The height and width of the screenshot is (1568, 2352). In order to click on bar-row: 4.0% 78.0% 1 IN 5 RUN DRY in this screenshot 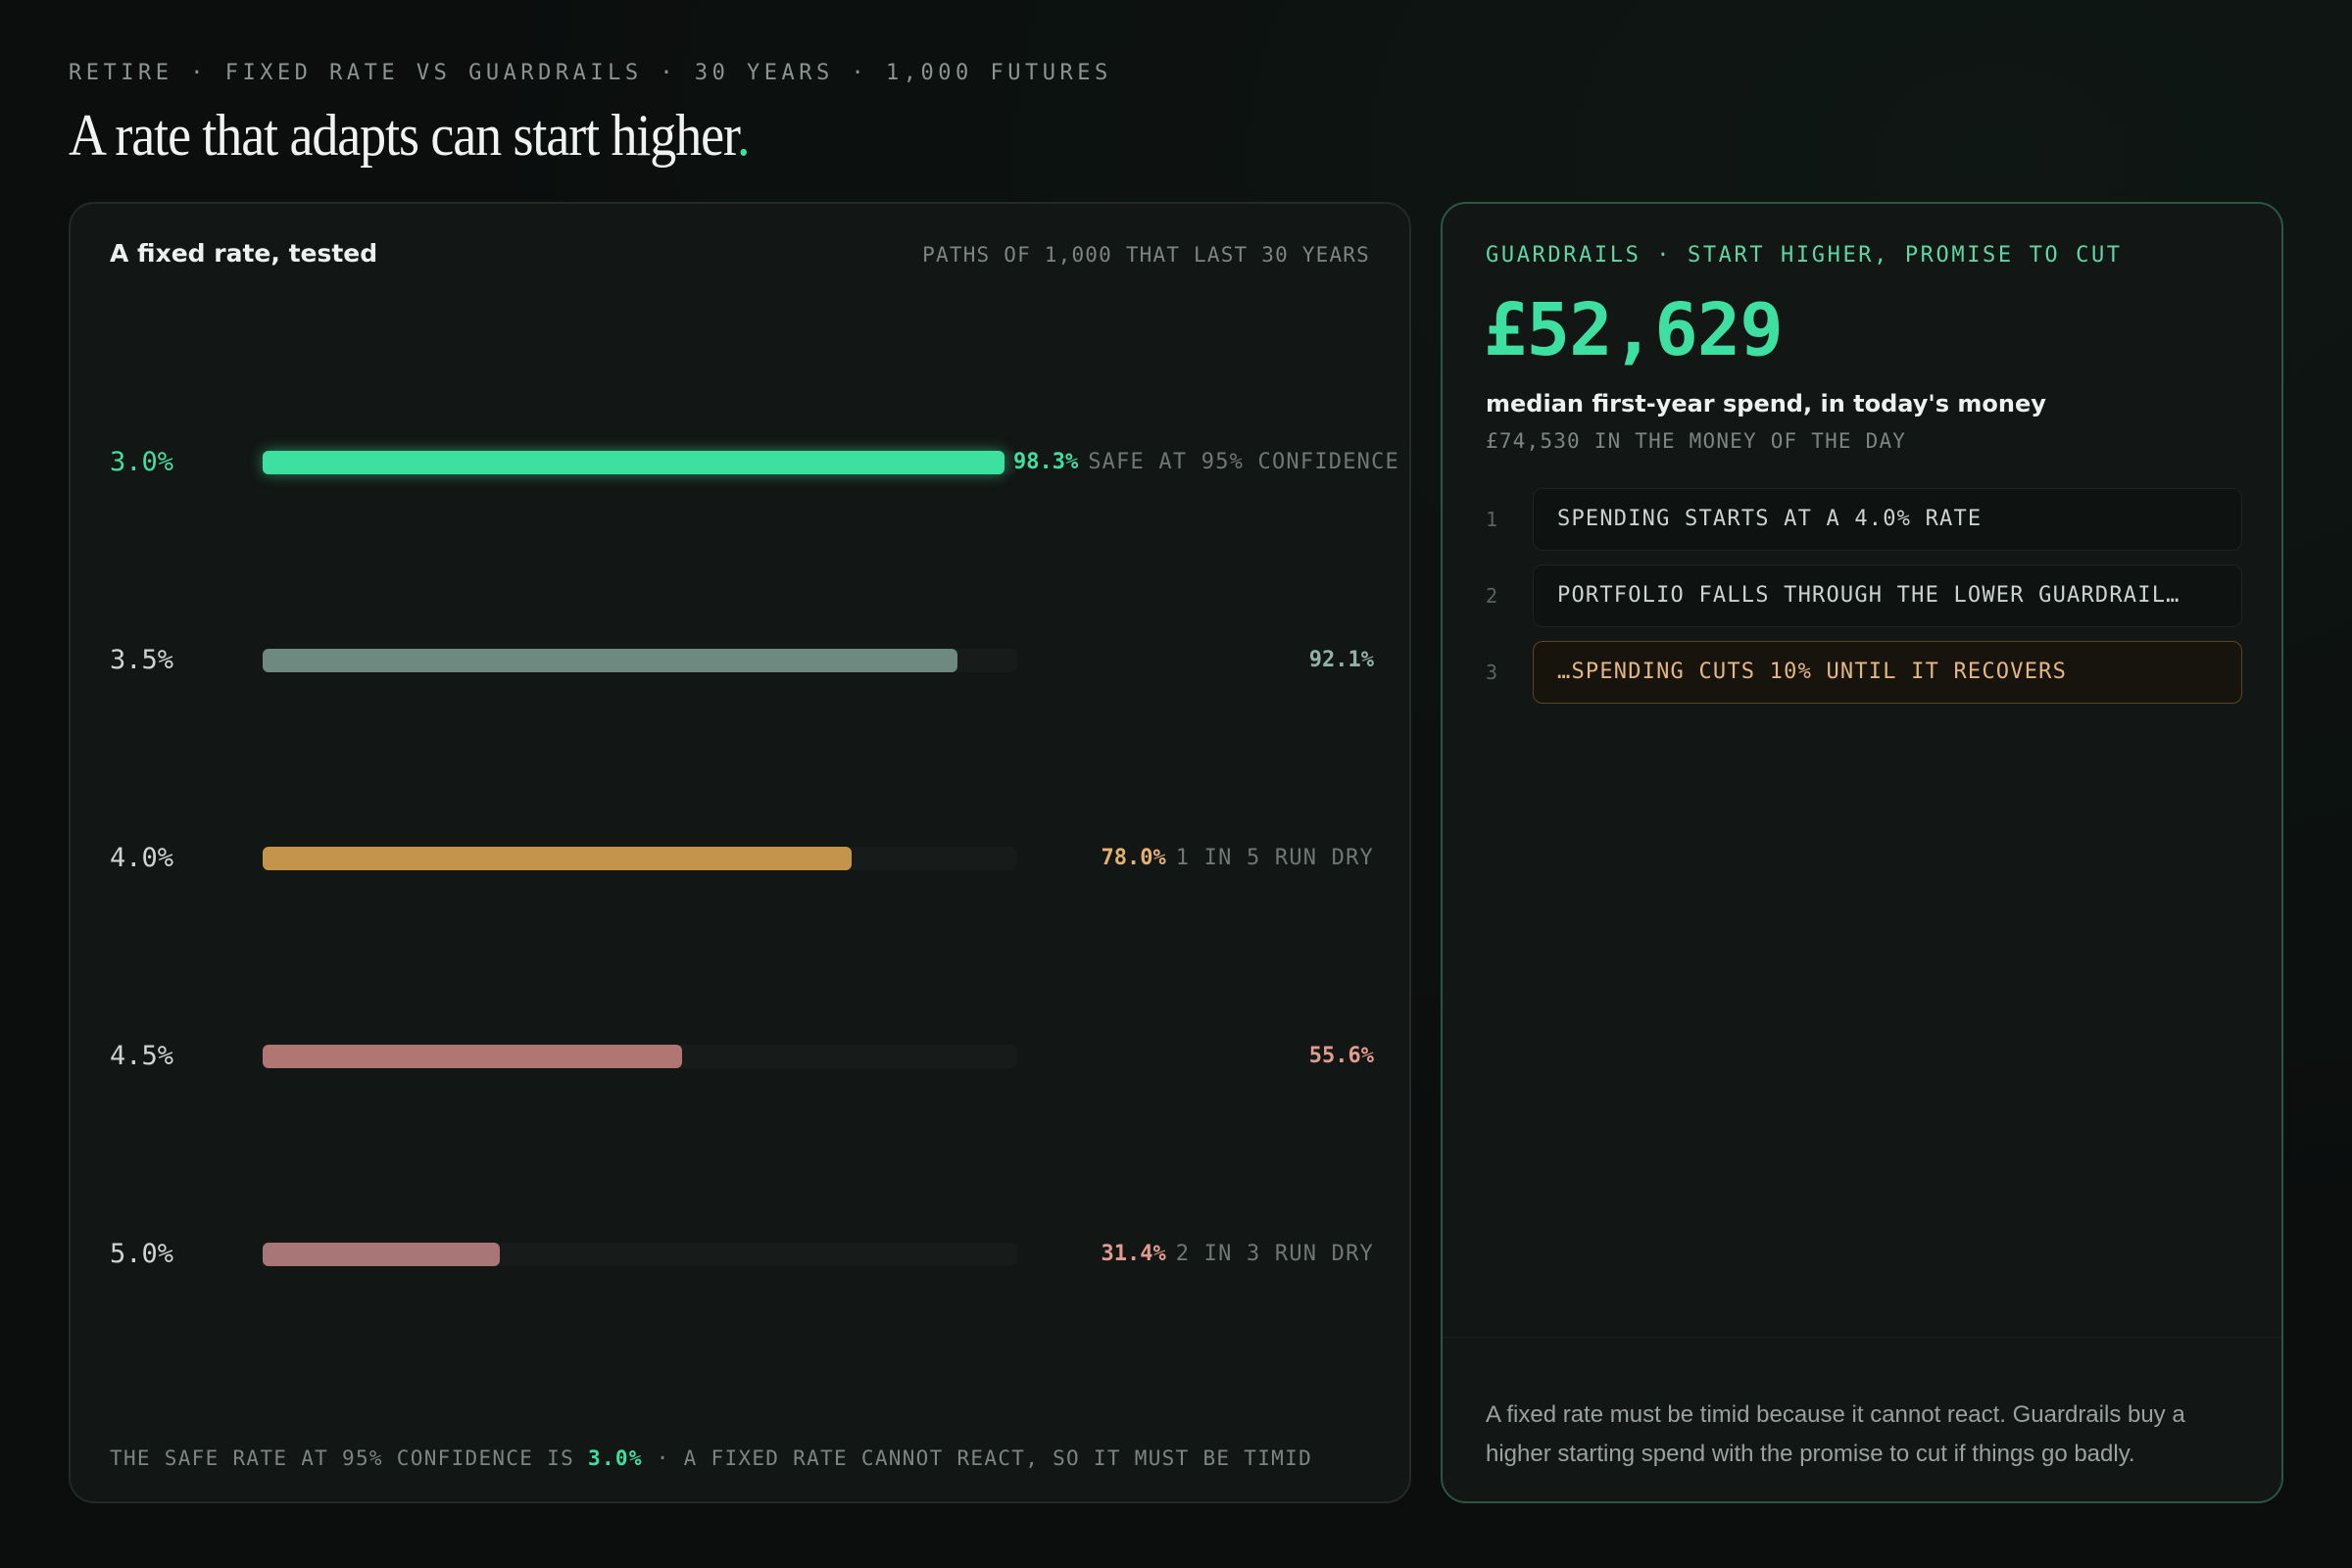, I will do `click(742, 858)`.